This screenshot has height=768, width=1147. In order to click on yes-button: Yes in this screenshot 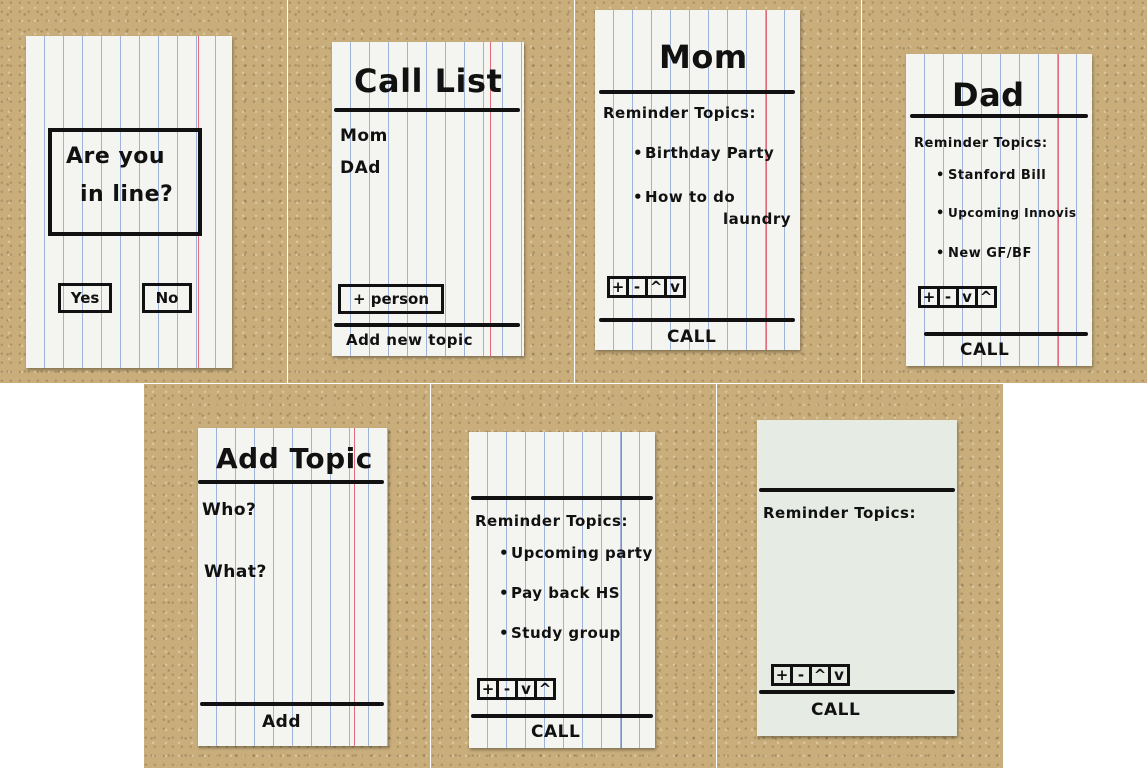, I will do `click(85, 298)`.